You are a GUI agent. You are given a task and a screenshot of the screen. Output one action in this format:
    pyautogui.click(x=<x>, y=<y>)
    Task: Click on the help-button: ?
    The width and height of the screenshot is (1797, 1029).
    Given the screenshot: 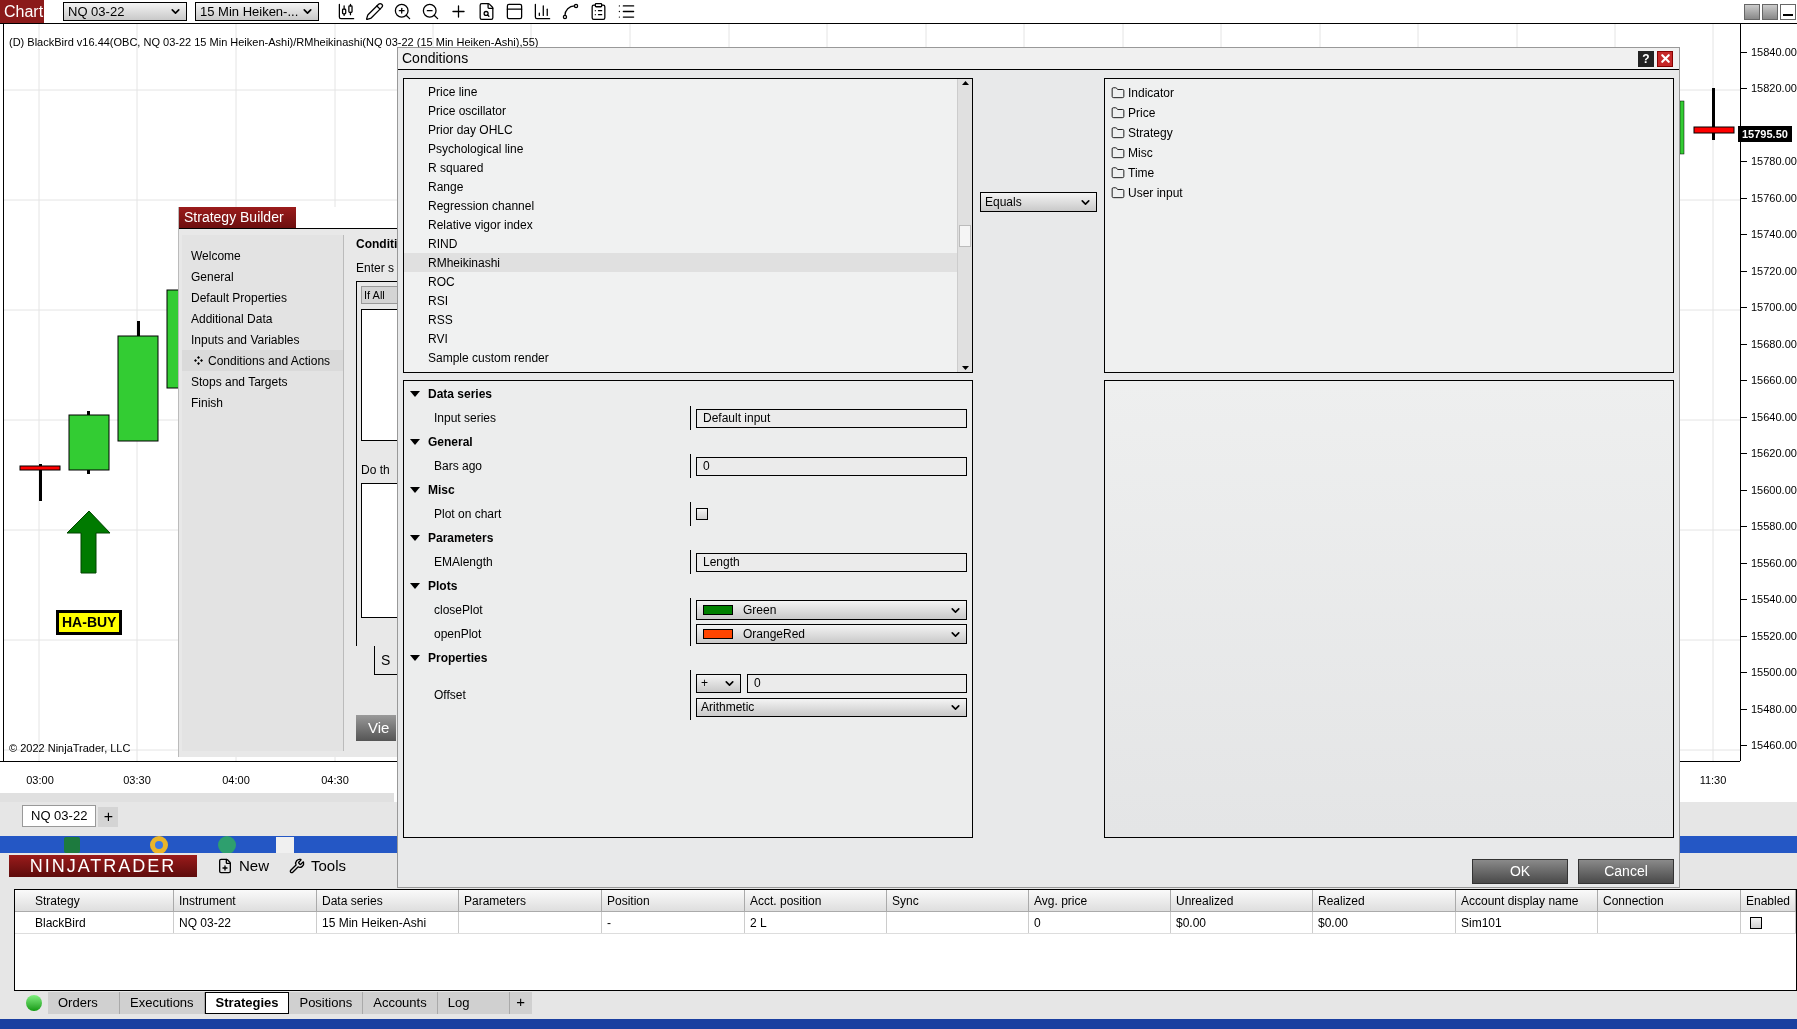 What is the action you would take?
    pyautogui.click(x=1646, y=58)
    